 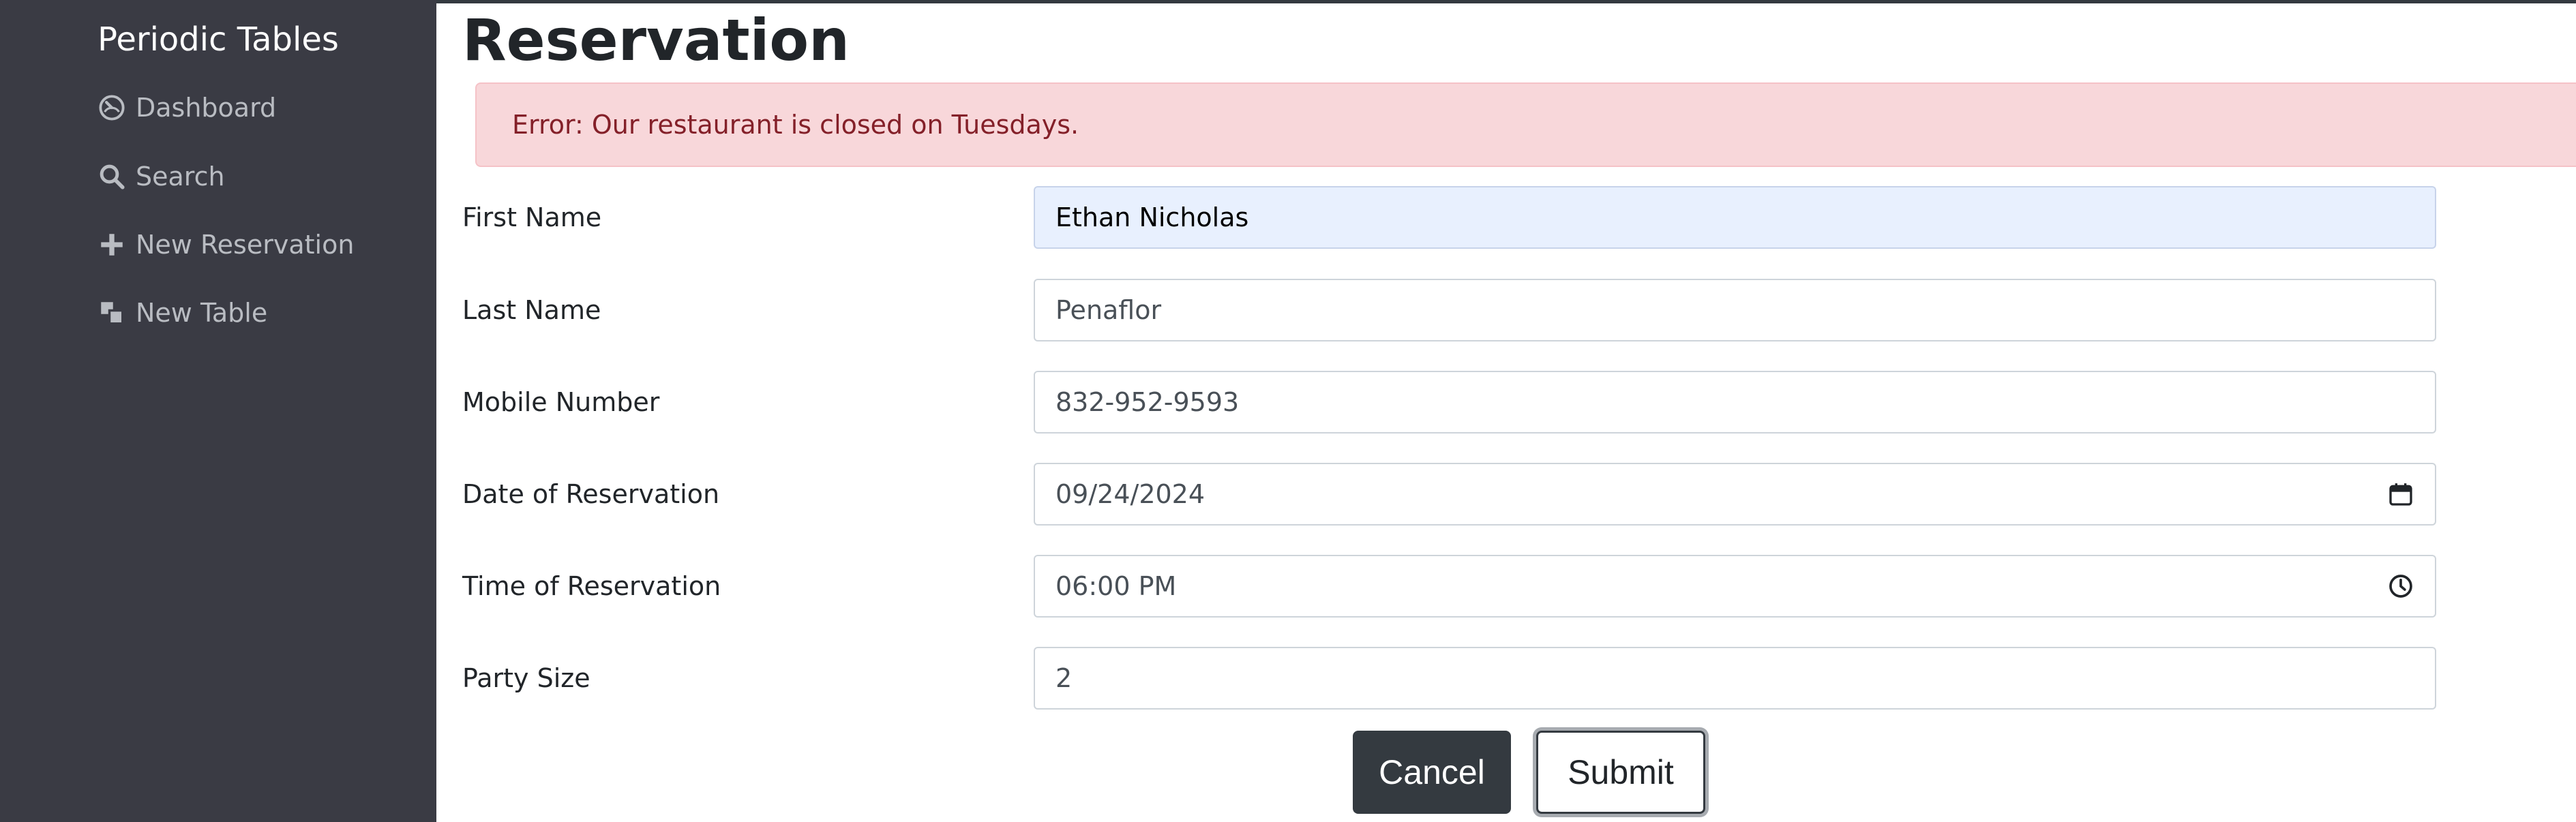 I want to click on reservation-time-row: Time of Reservation 06:00 PM, so click(x=1519, y=586).